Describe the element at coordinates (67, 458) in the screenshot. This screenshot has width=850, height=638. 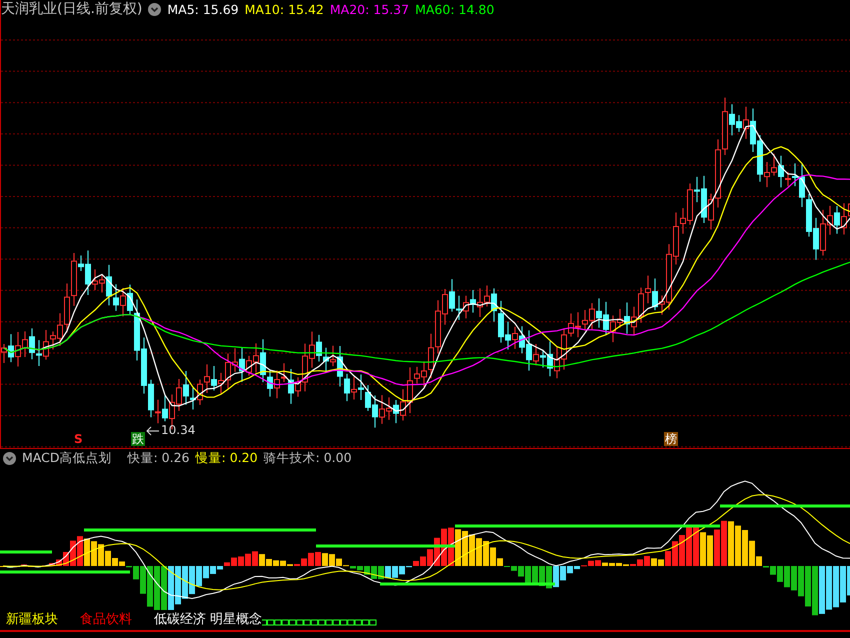
I see `indicator-title: MACD高低点划` at that location.